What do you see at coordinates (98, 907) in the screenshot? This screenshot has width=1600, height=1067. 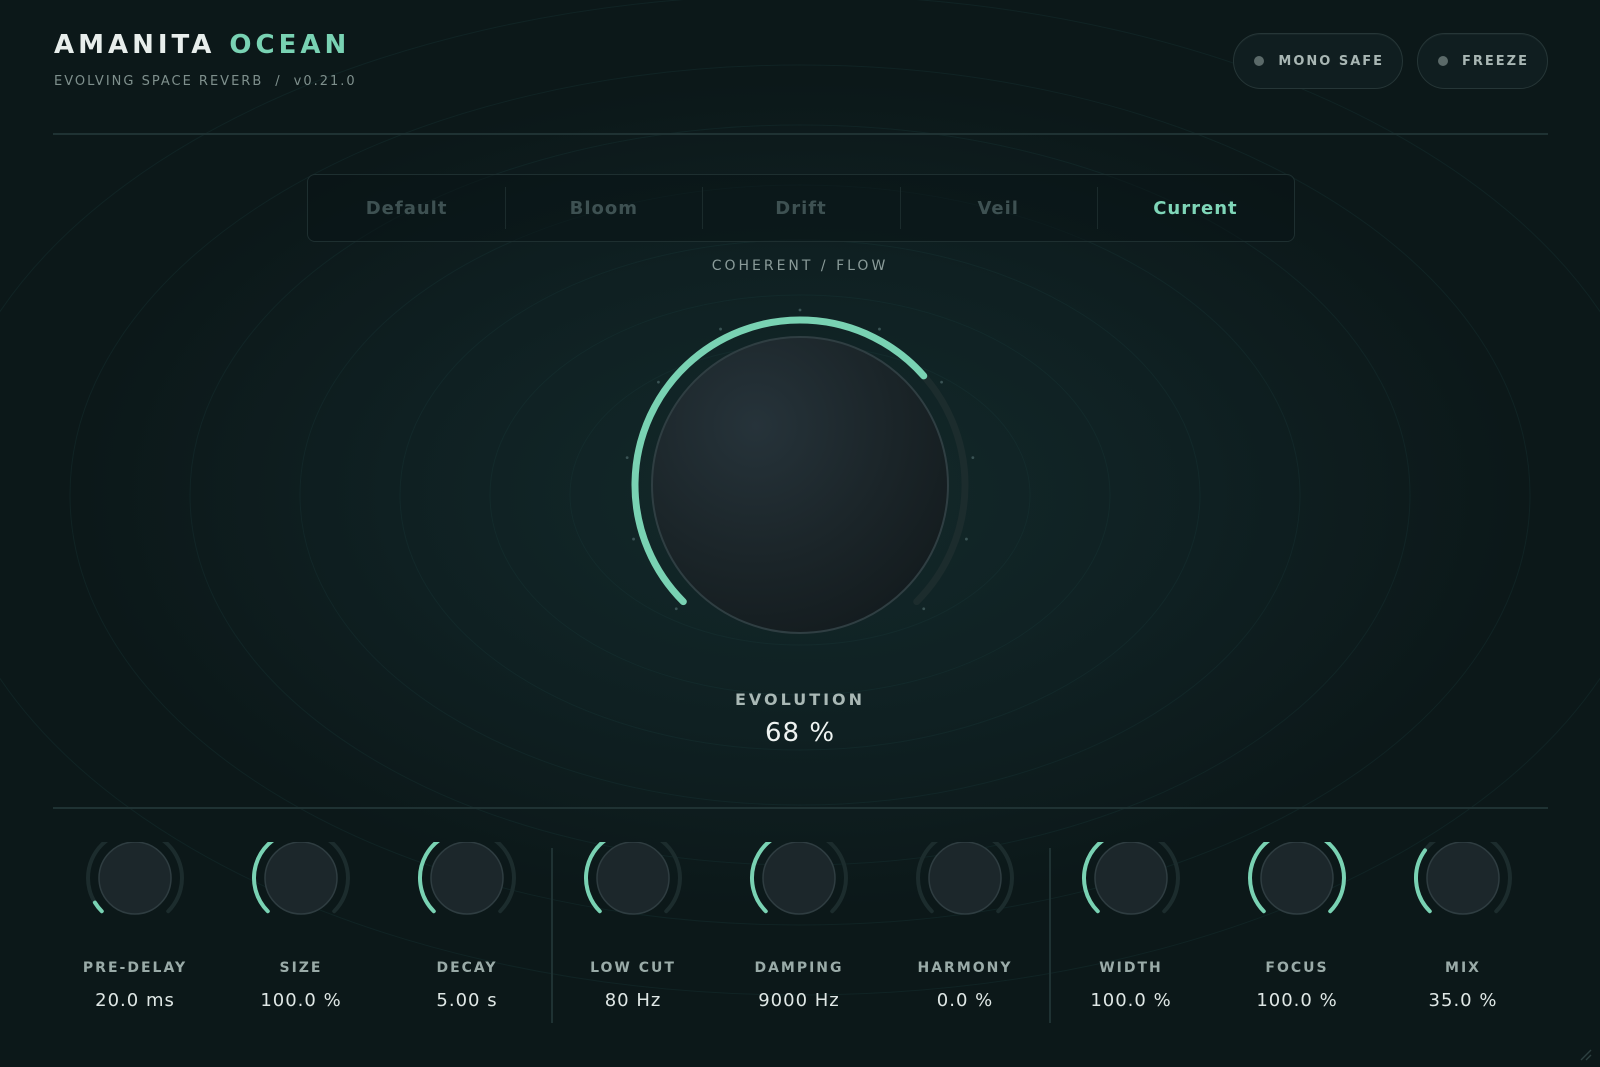 I see `pre-delay-value-arc` at bounding box center [98, 907].